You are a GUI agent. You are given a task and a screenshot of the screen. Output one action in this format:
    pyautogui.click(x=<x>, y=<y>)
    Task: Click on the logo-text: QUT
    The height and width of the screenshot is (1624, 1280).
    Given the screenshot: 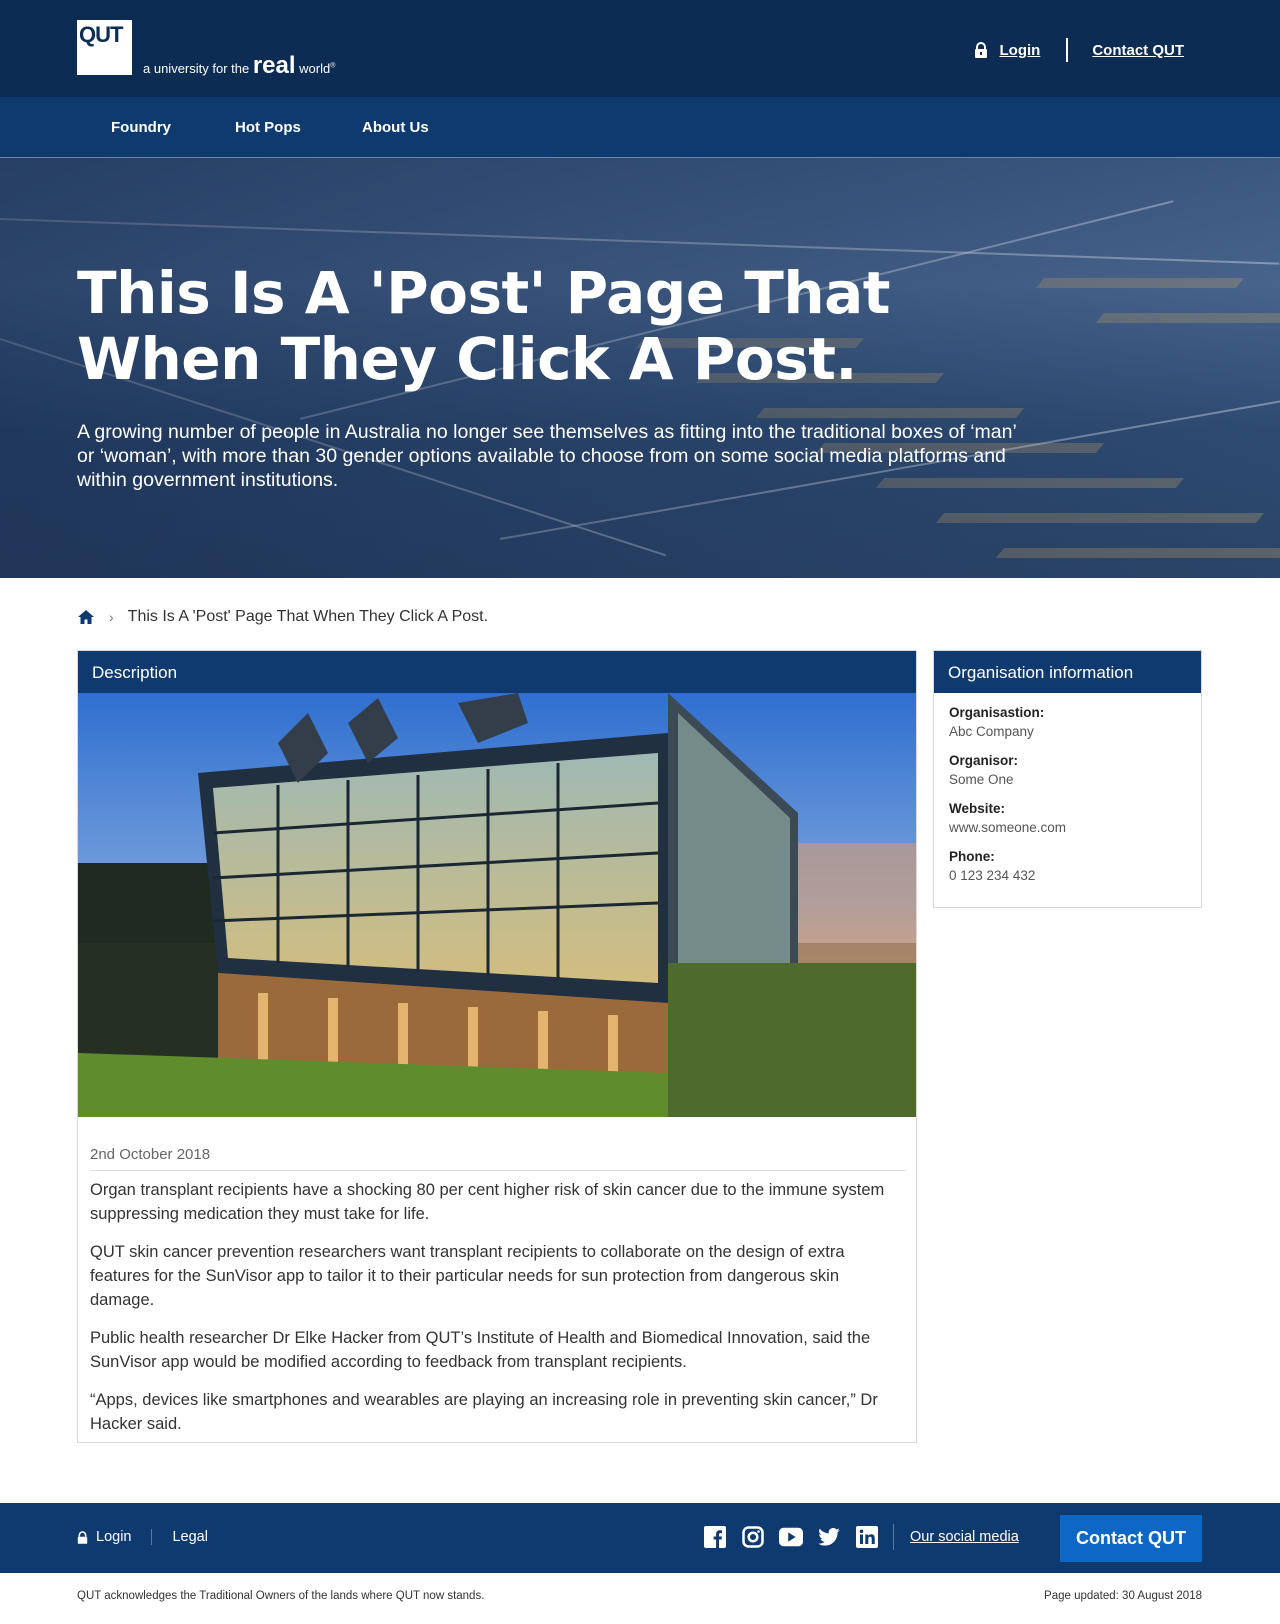 What is the action you would take?
    pyautogui.click(x=101, y=34)
    